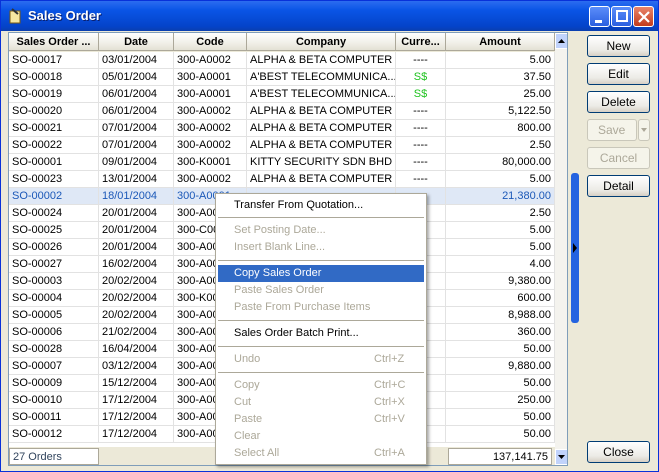 The height and width of the screenshot is (472, 659). I want to click on minimize-button, so click(599, 16).